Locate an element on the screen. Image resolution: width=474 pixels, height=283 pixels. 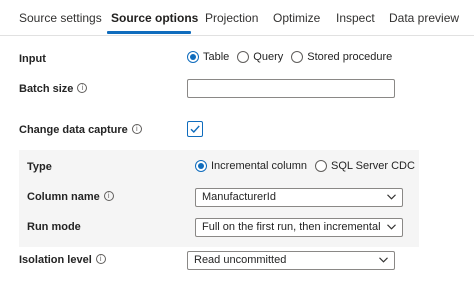
input-option-query: Query is located at coordinates (260, 57).